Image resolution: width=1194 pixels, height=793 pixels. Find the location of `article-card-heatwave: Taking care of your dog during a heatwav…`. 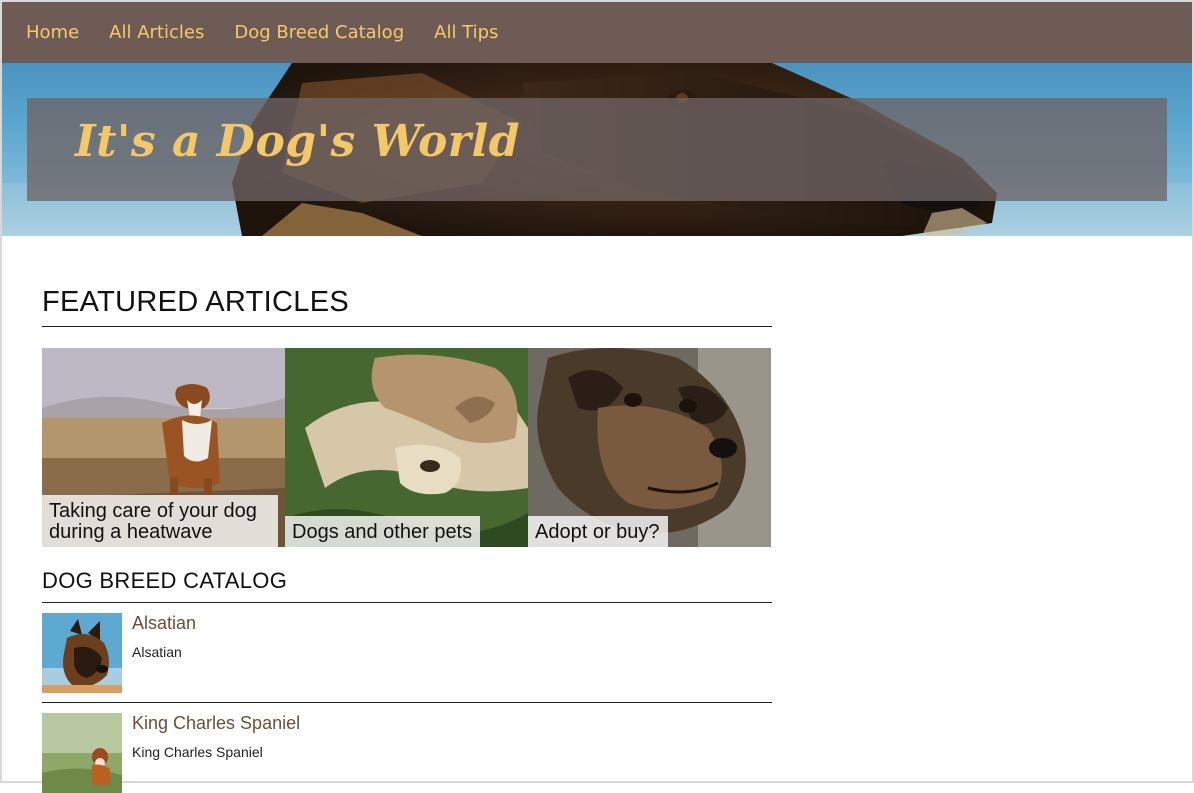

article-card-heatwave: Taking care of your dog during a heatwav… is located at coordinates (163, 447).